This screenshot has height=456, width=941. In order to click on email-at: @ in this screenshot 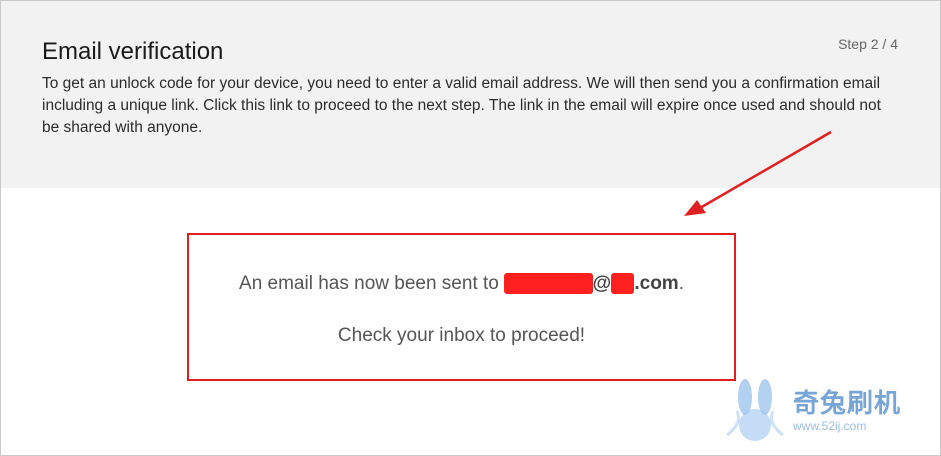, I will do `click(602, 283)`.